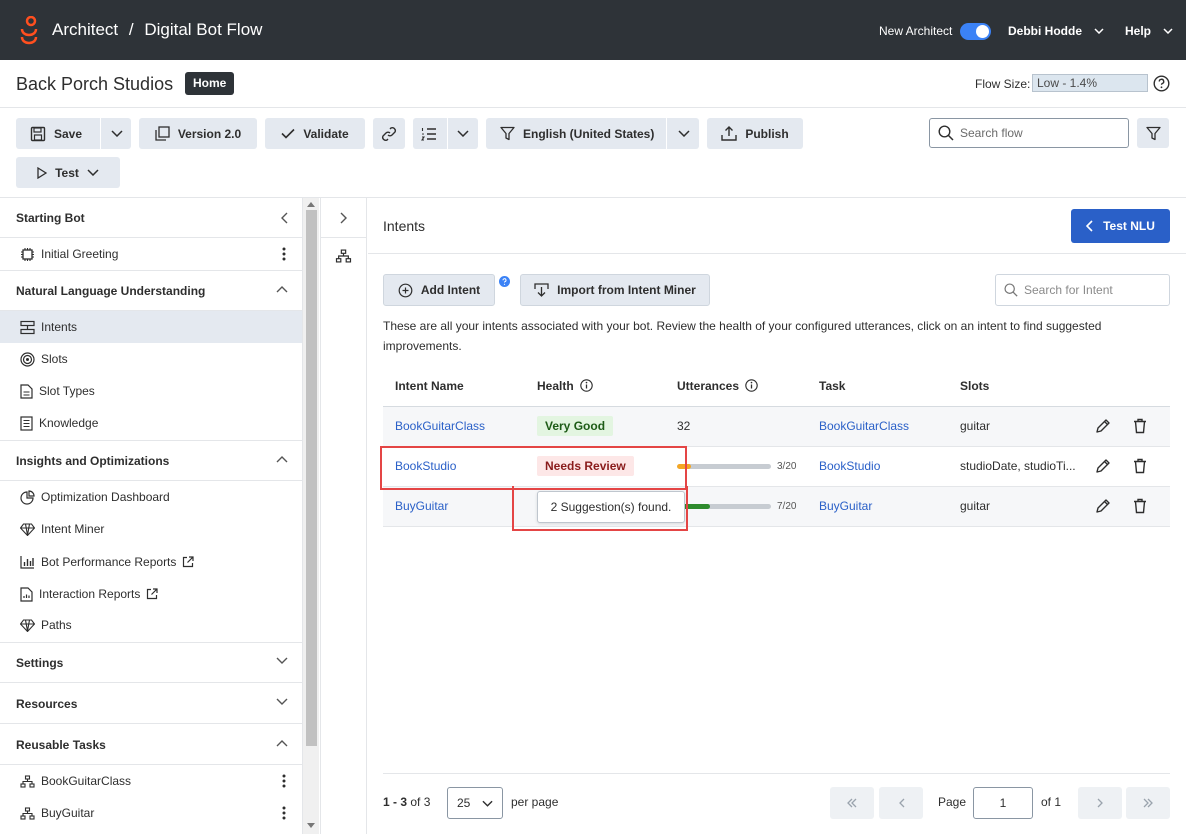 Image resolution: width=1186 pixels, height=834 pixels. I want to click on test-nlu-button: Test NLU, so click(1120, 226).